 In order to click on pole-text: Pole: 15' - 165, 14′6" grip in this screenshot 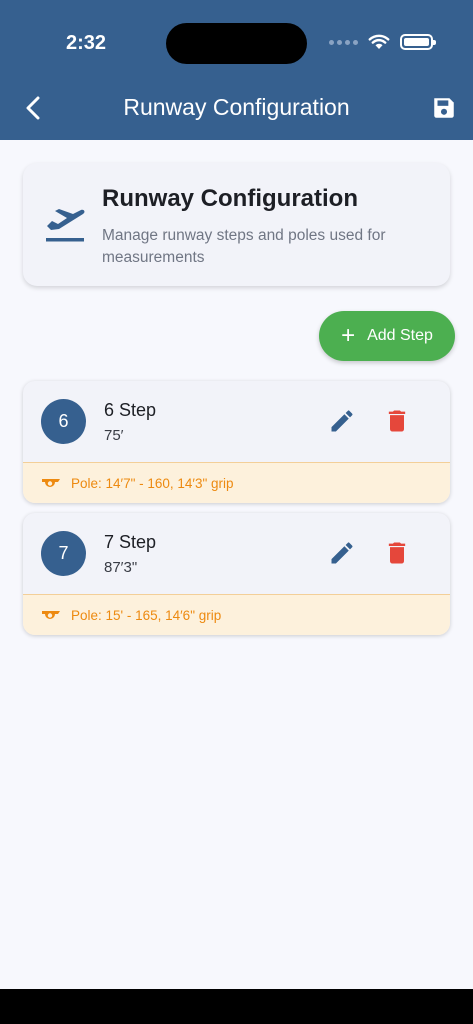, I will do `click(146, 615)`.